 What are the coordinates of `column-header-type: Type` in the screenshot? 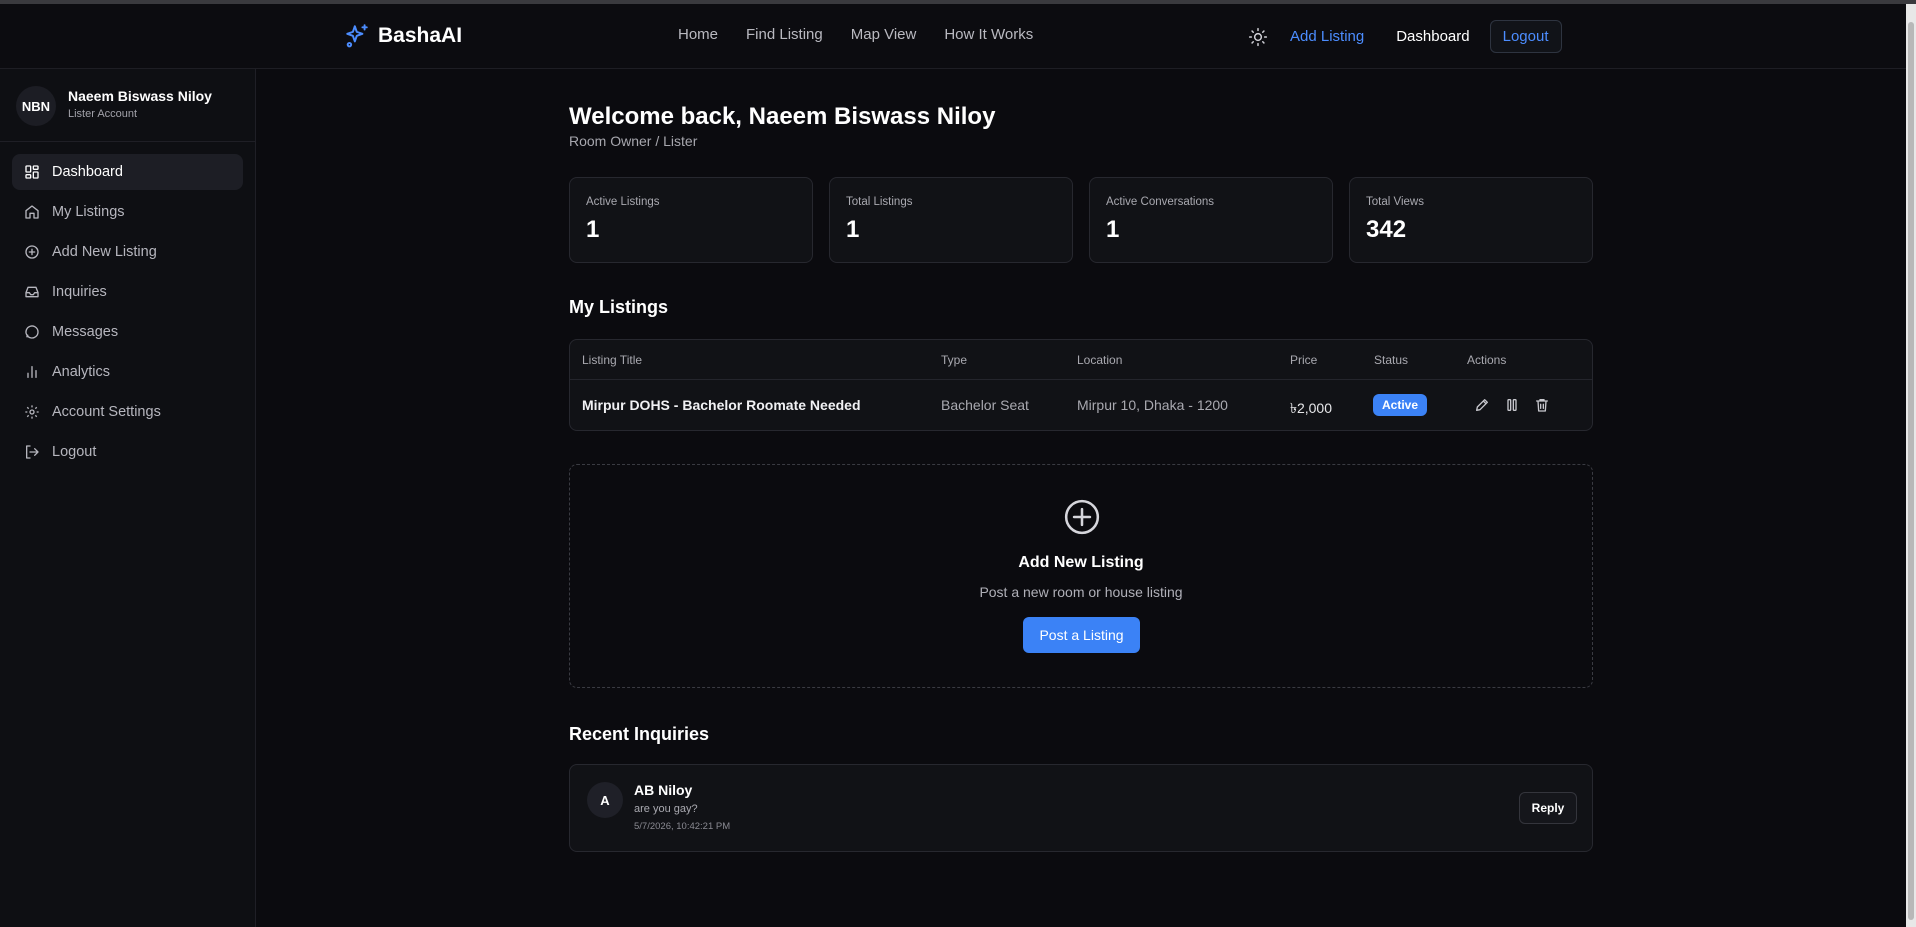 It's located at (954, 360).